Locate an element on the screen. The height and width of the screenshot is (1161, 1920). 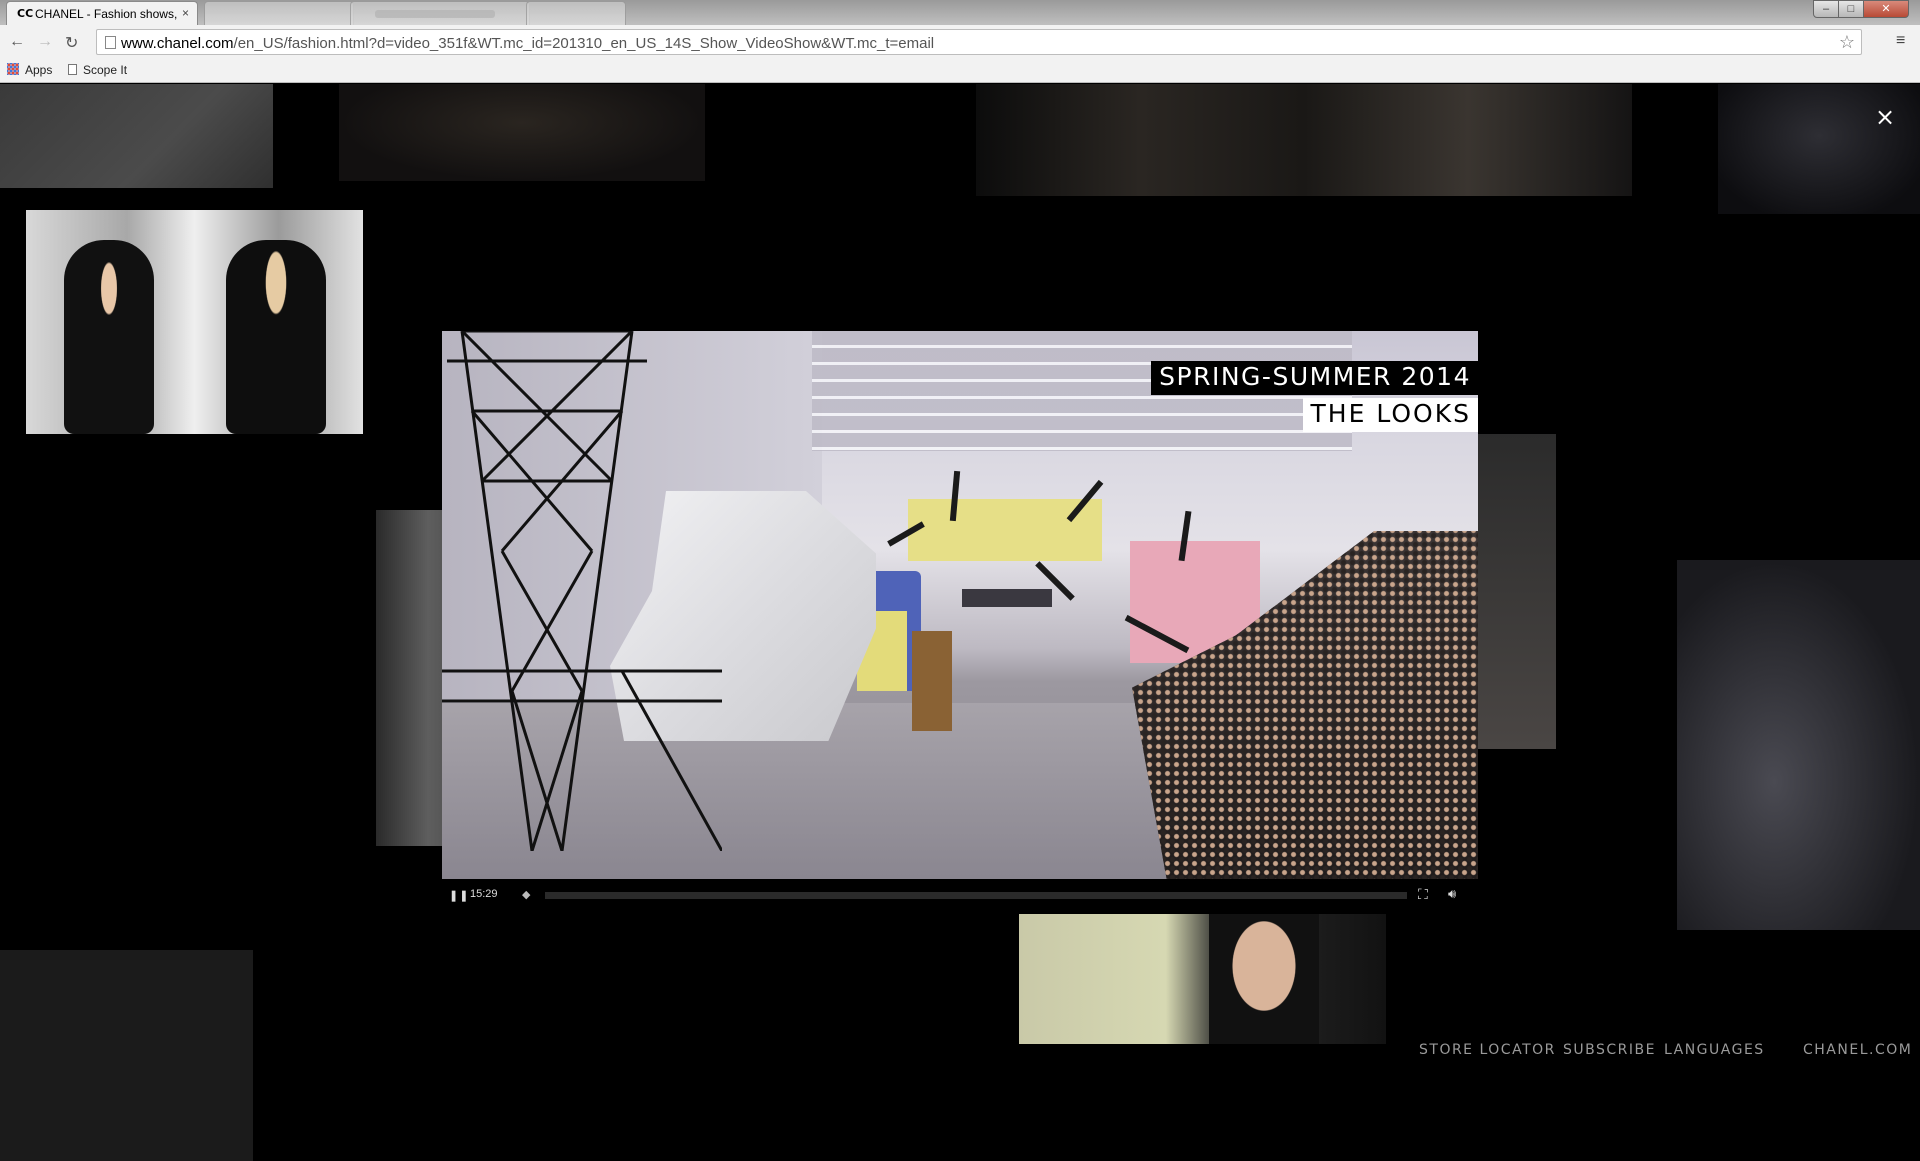
forward-arrow-icon: → is located at coordinates (45, 42).